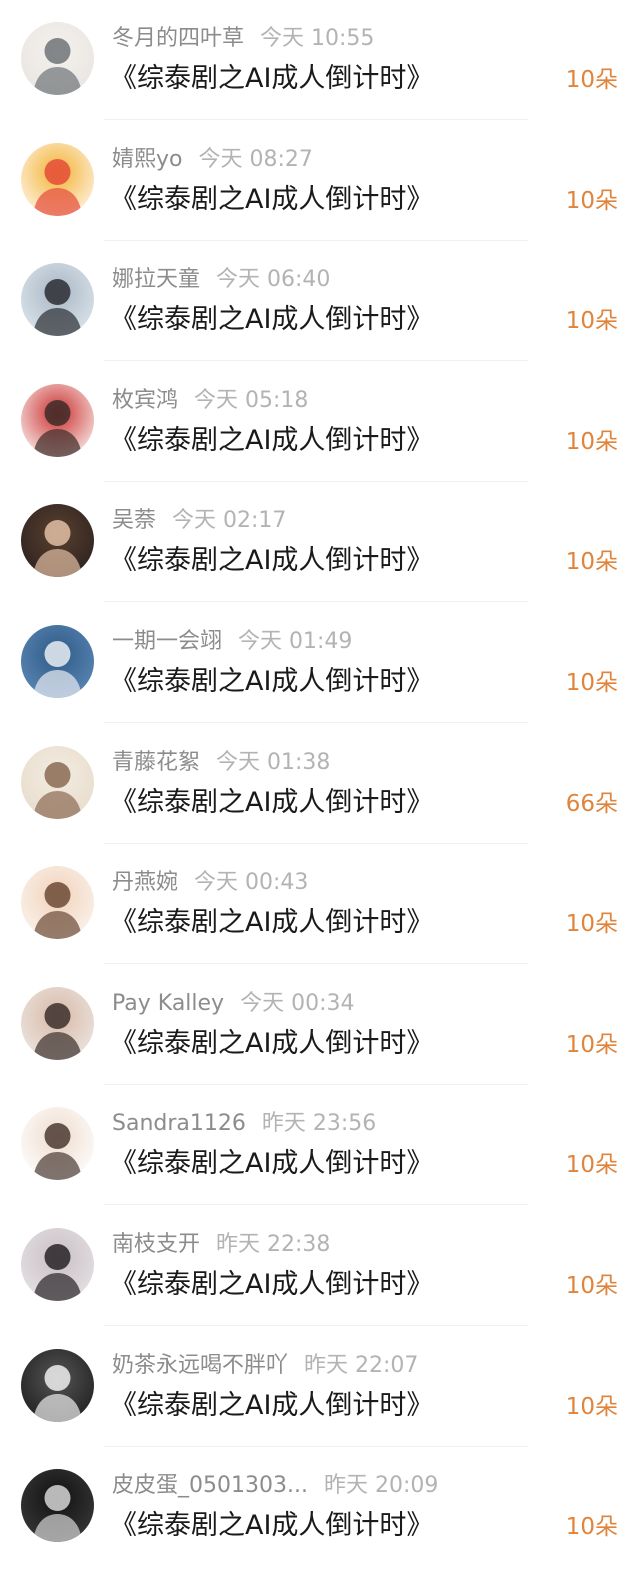  Describe the element at coordinates (232, 642) in the screenshot. I see `comment-meta: 一期一会翊 今天 01:49` at that location.